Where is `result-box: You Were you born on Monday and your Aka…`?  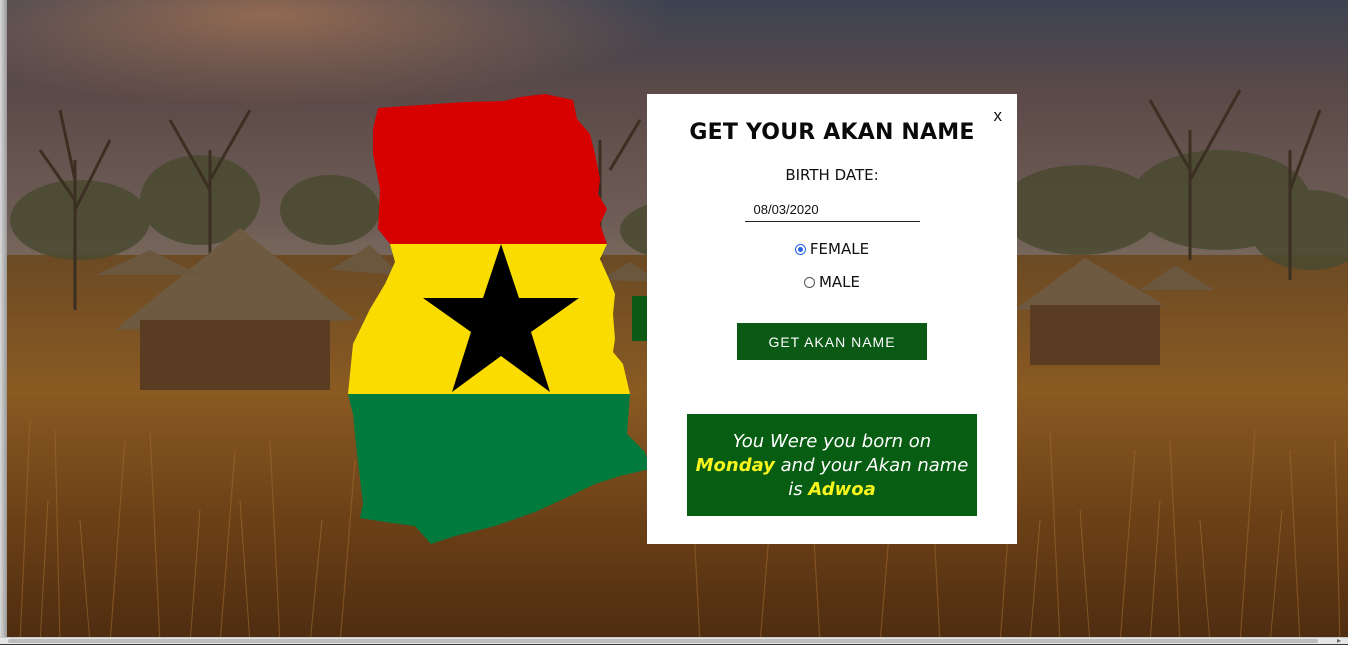 result-box: You Were you born on Monday and your Aka… is located at coordinates (832, 465).